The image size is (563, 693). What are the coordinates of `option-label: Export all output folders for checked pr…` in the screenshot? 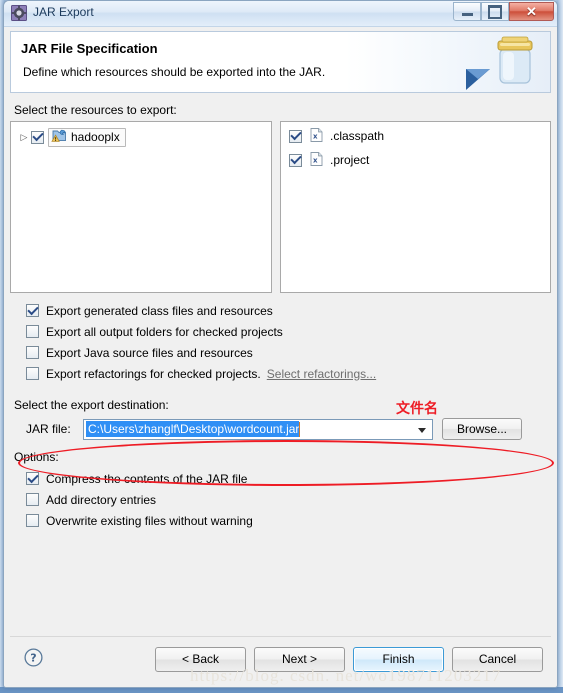 It's located at (164, 331).